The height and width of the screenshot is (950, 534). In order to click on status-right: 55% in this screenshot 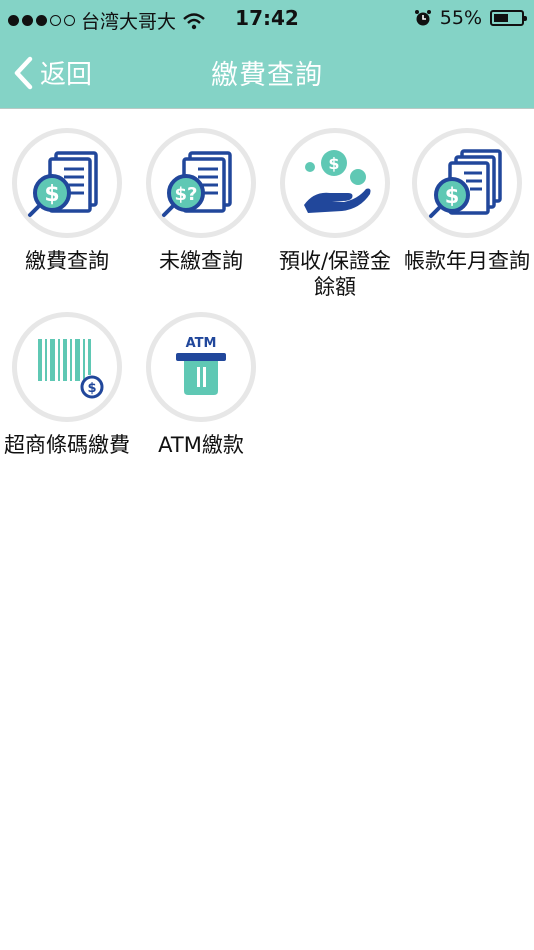, I will do `click(470, 18)`.